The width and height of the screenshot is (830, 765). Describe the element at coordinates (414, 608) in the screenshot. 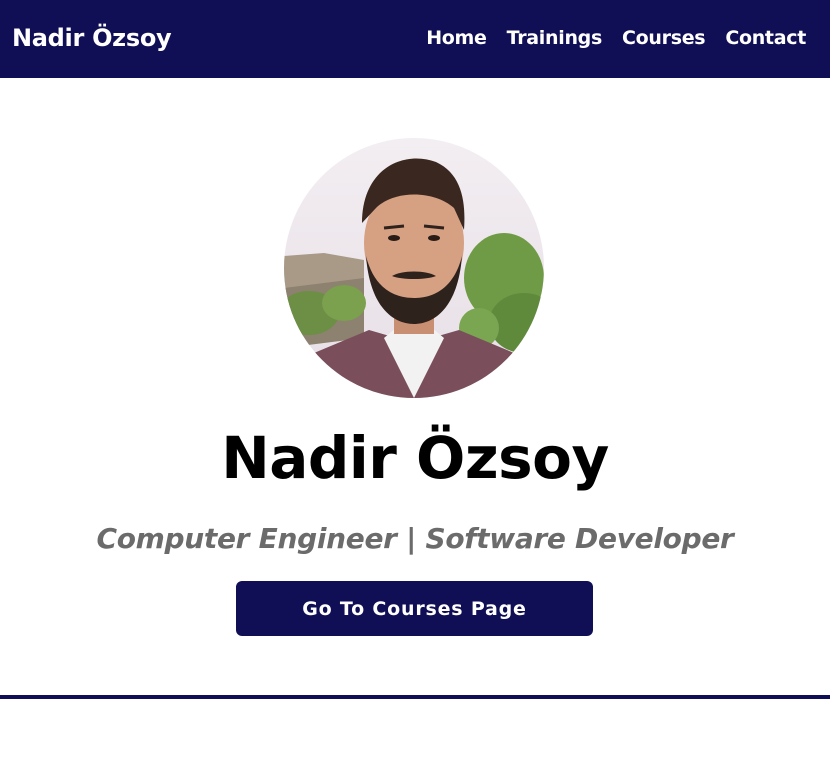

I see `go-to-courses-button: Go To Courses Page` at that location.